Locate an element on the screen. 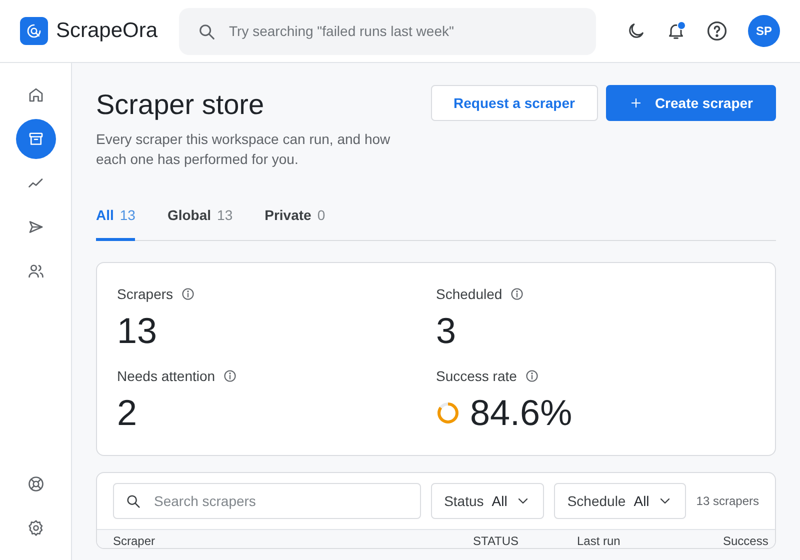  lifebuoy-icon is located at coordinates (35, 484).